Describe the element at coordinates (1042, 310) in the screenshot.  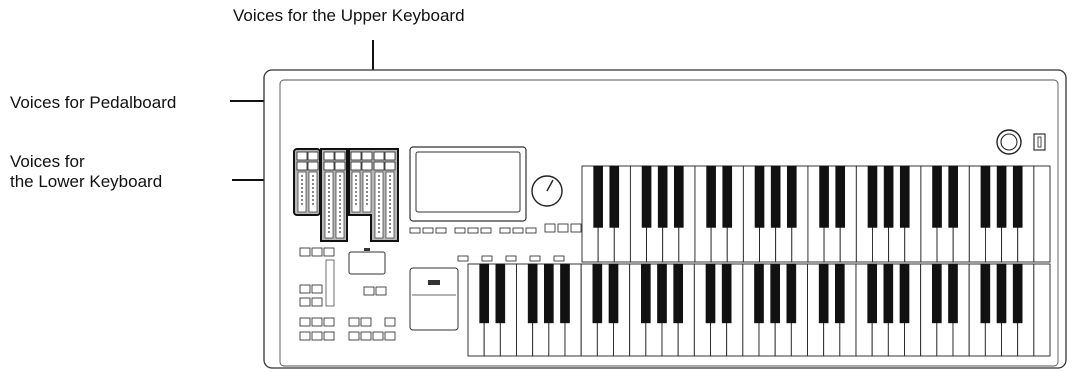
I see `lower-white-key` at that location.